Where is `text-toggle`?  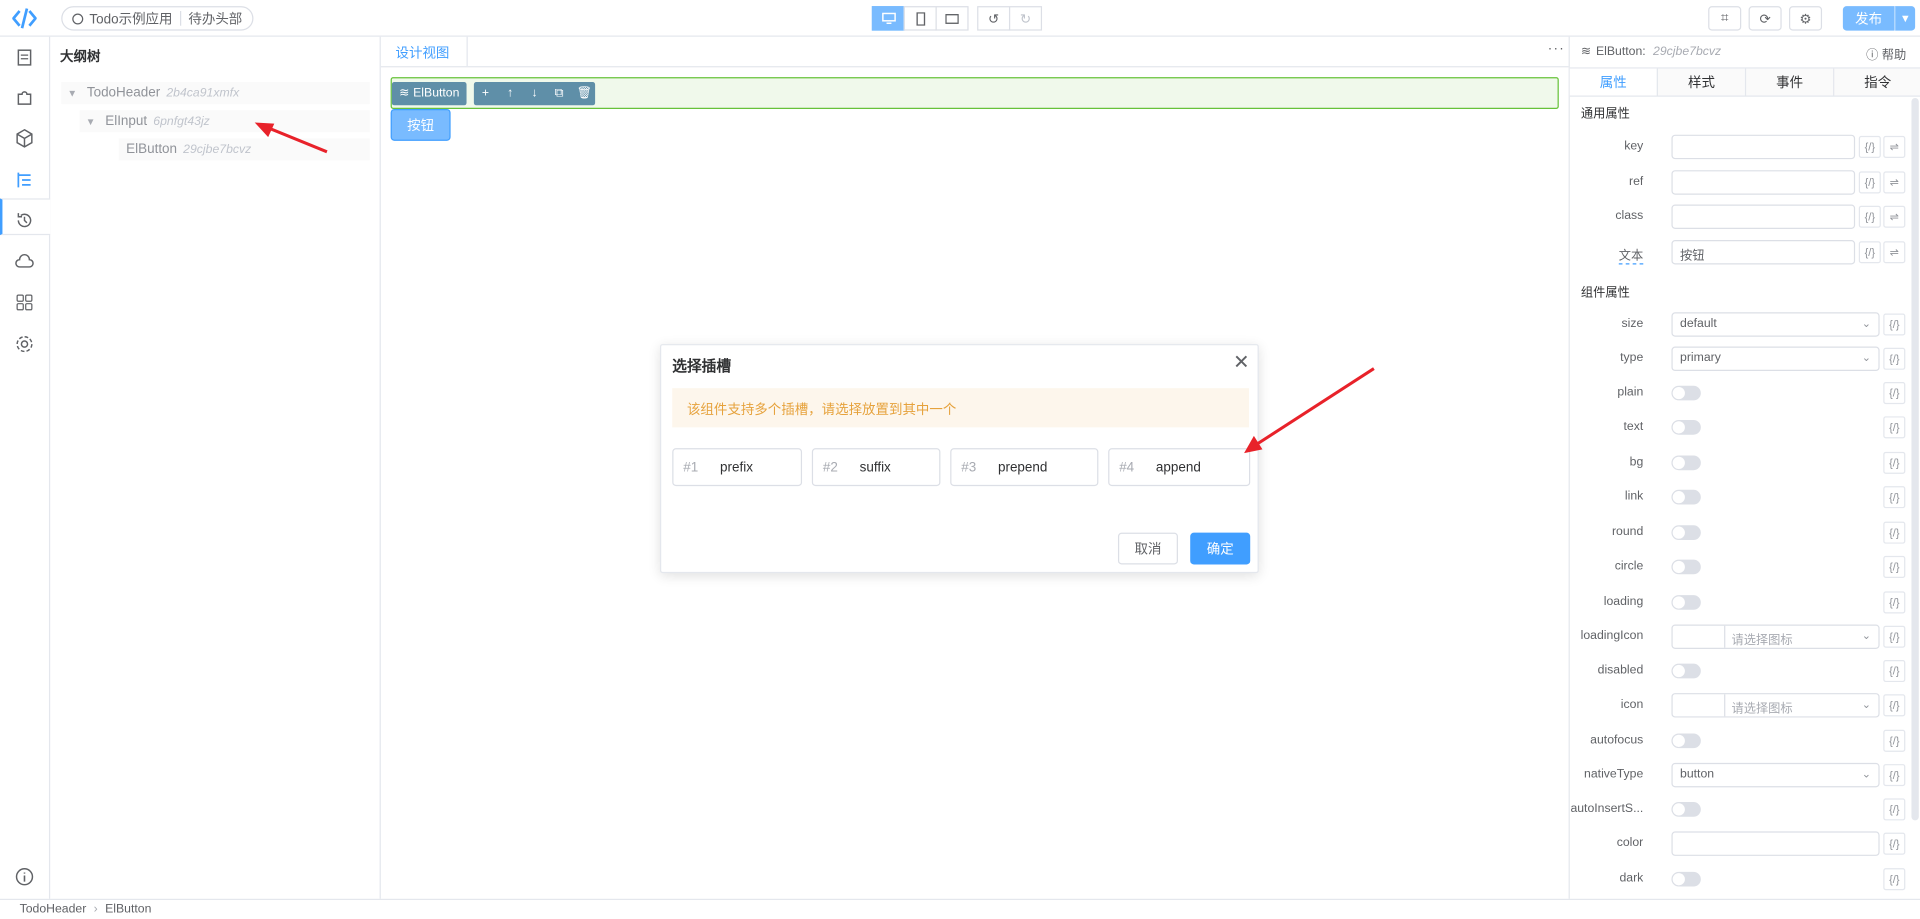
text-toggle is located at coordinates (1686, 427).